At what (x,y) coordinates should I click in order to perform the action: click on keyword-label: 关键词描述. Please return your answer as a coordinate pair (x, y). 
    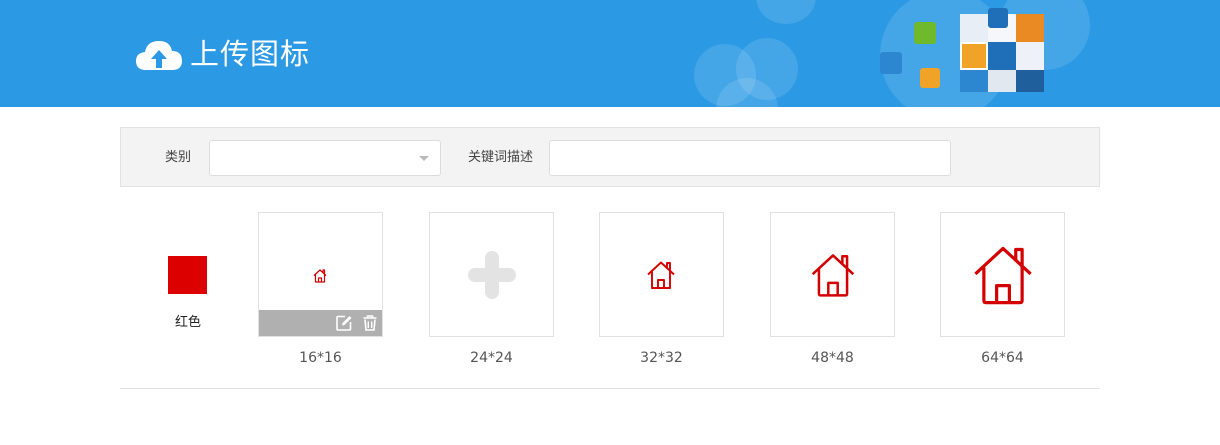
    Looking at the image, I should click on (501, 157).